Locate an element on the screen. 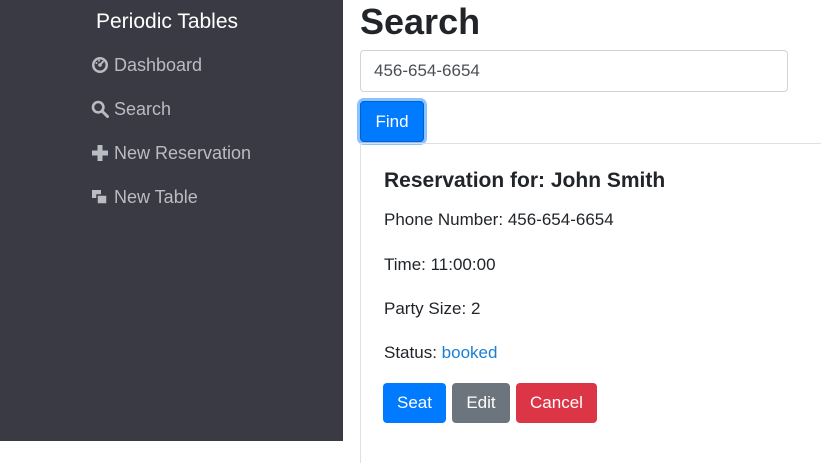 Image resolution: width=821 pixels, height=463 pixels. time-label: Time: is located at coordinates (405, 264).